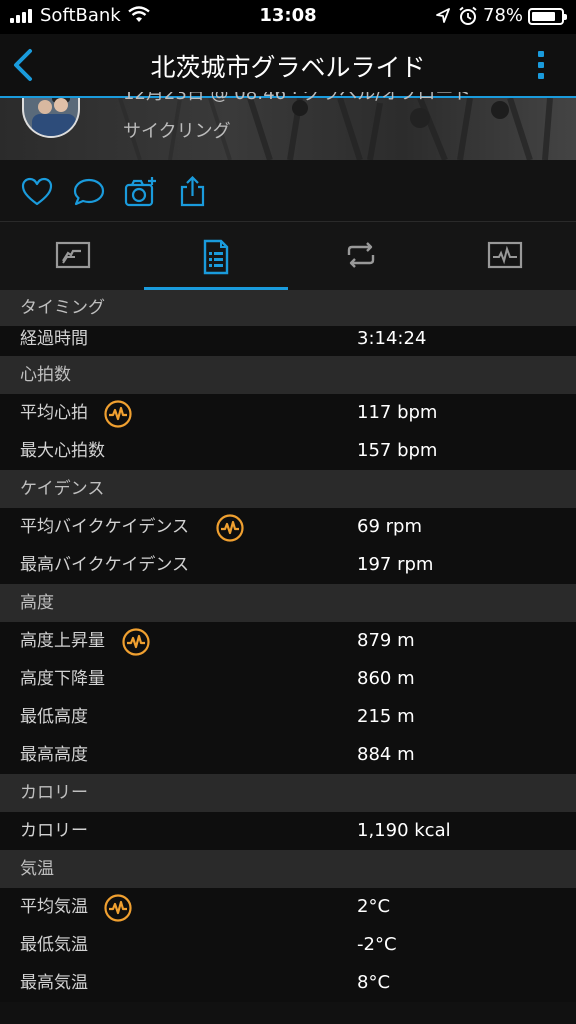 The width and height of the screenshot is (576, 1024). Describe the element at coordinates (386, 640) in the screenshot. I see `stat-value: 879 m` at that location.